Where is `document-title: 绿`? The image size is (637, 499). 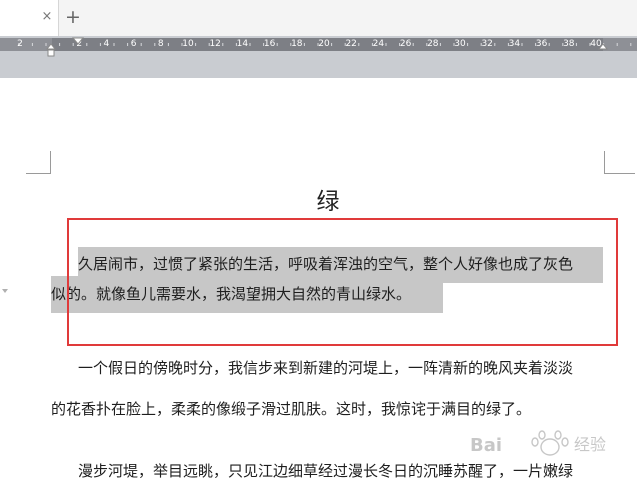
document-title: 绿 is located at coordinates (328, 202).